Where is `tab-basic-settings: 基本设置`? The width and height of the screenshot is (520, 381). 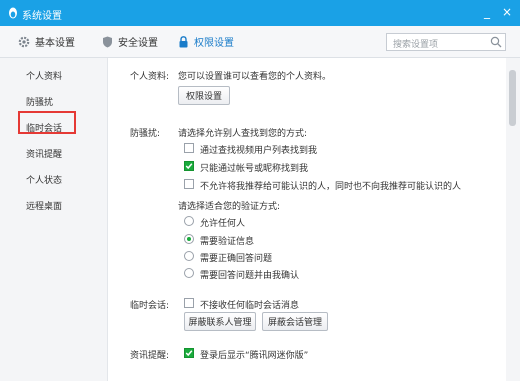 tab-basic-settings: 基本设置 is located at coordinates (46, 41).